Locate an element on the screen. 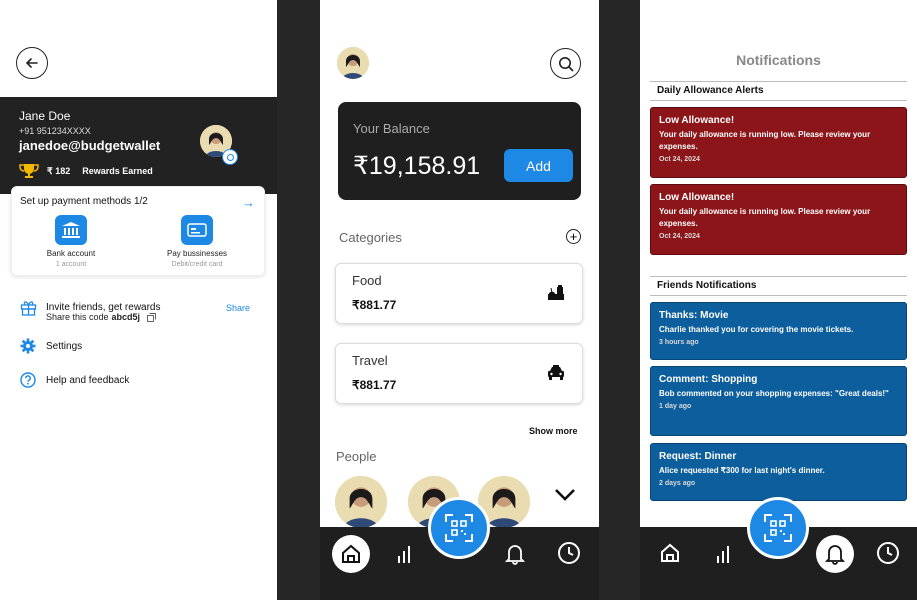 Image resolution: width=917 pixels, height=600 pixels. category-card: Travel ₹881.77 is located at coordinates (459, 373).